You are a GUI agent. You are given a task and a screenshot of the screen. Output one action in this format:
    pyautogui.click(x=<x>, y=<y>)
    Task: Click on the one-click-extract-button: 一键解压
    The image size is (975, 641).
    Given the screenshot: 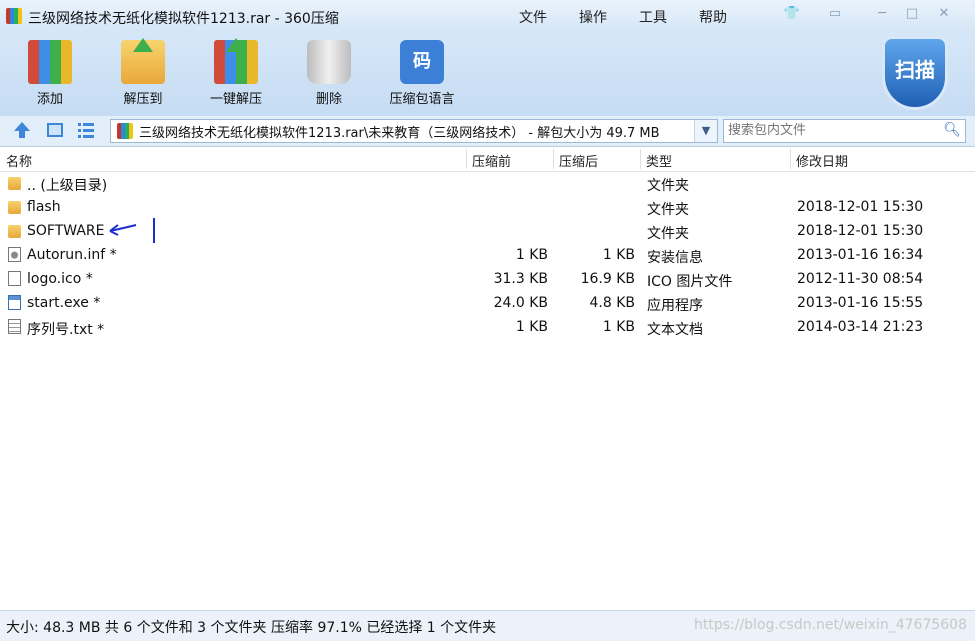 What is the action you would take?
    pyautogui.click(x=236, y=75)
    